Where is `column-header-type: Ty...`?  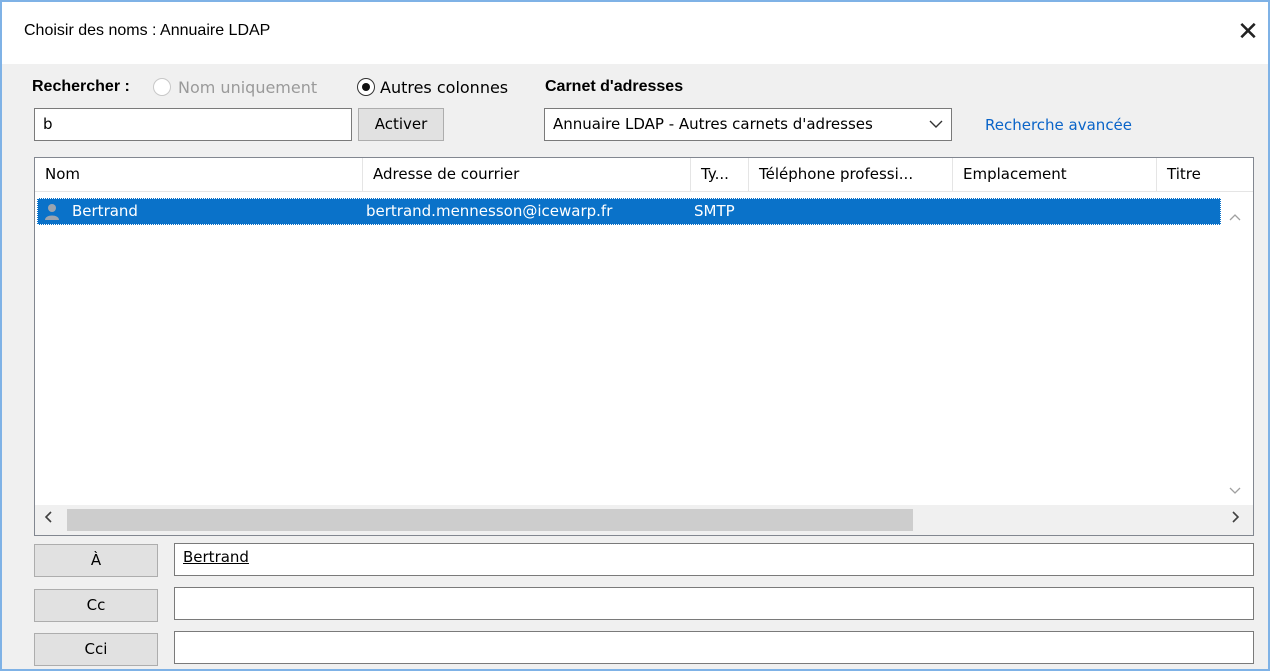
column-header-type: Ty... is located at coordinates (720, 174).